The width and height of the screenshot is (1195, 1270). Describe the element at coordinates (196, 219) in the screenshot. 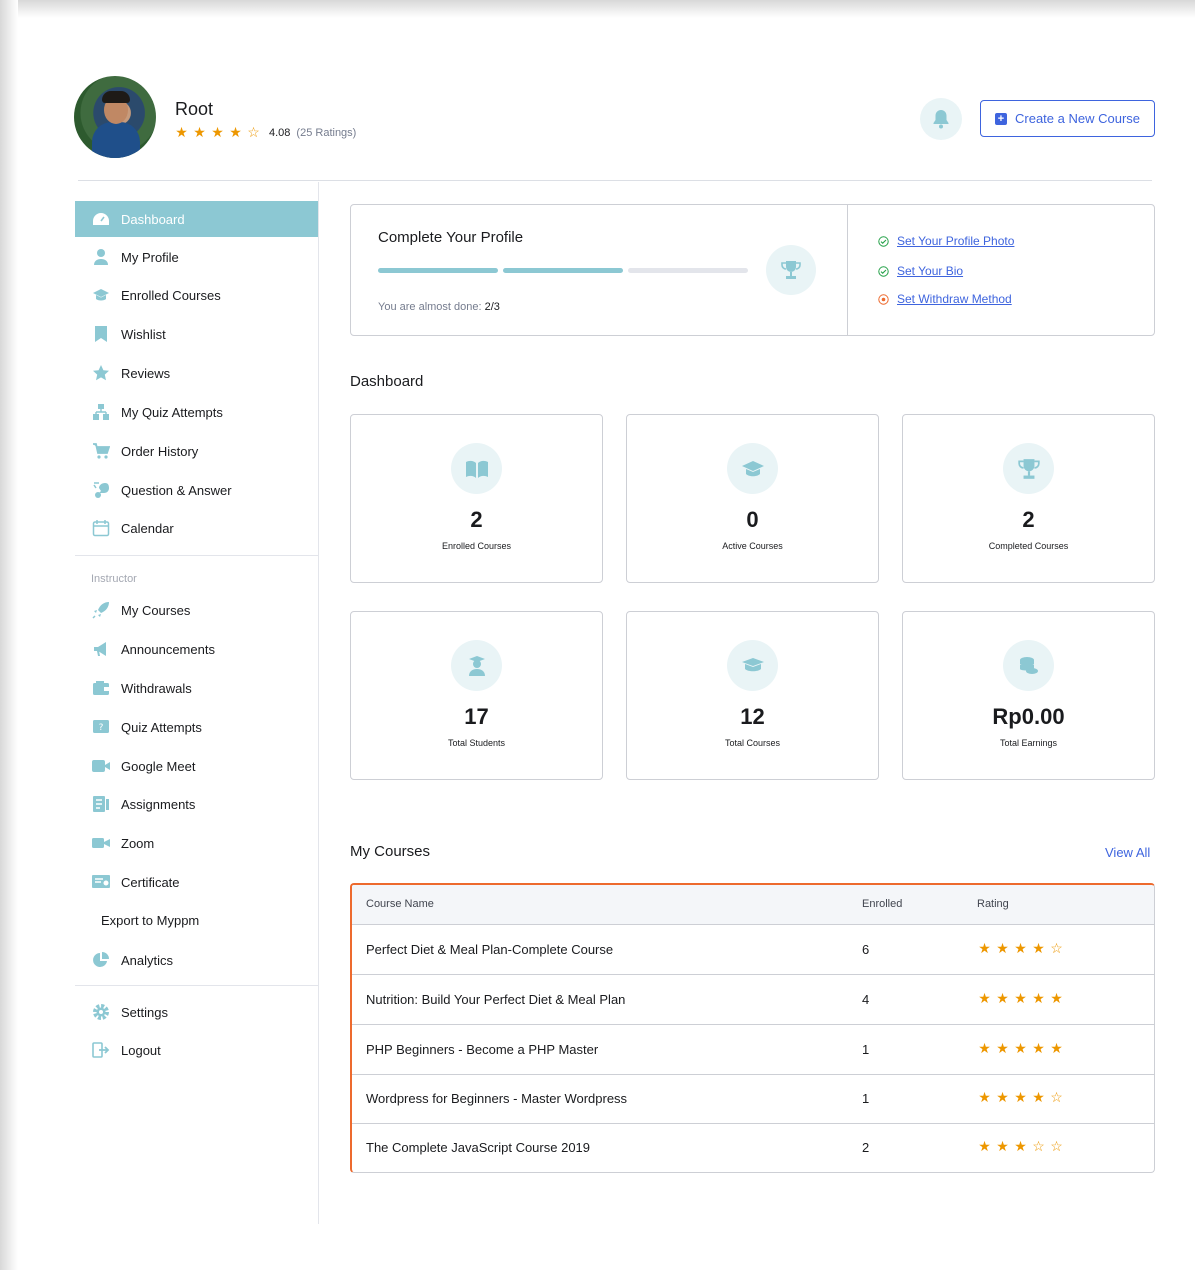

I see `sidebar-item-dashboard: Dashboard` at that location.